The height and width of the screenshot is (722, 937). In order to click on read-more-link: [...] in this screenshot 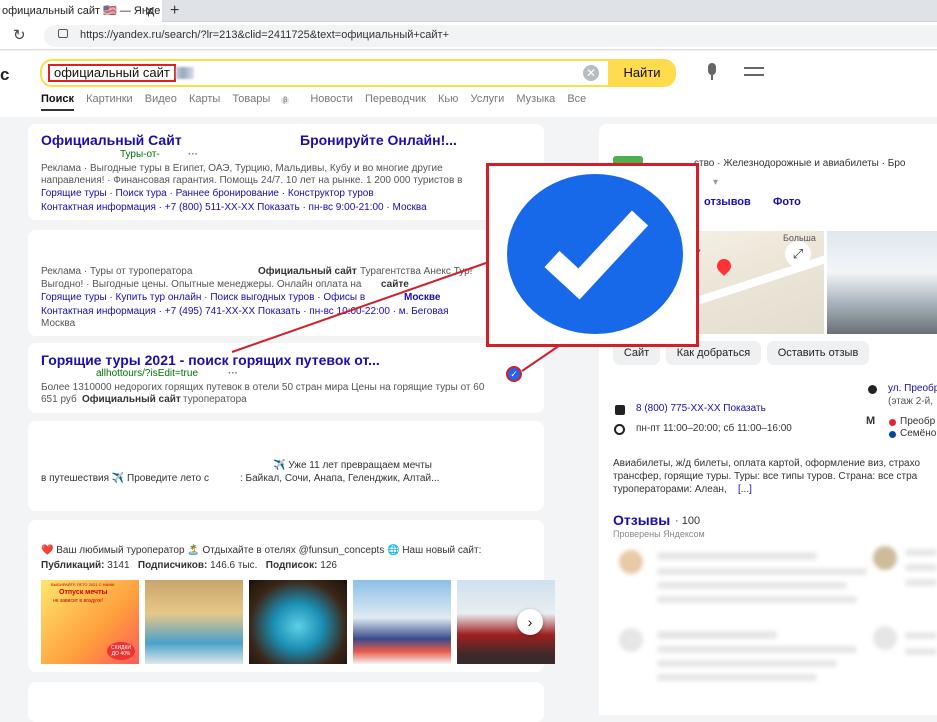, I will do `click(745, 490)`.